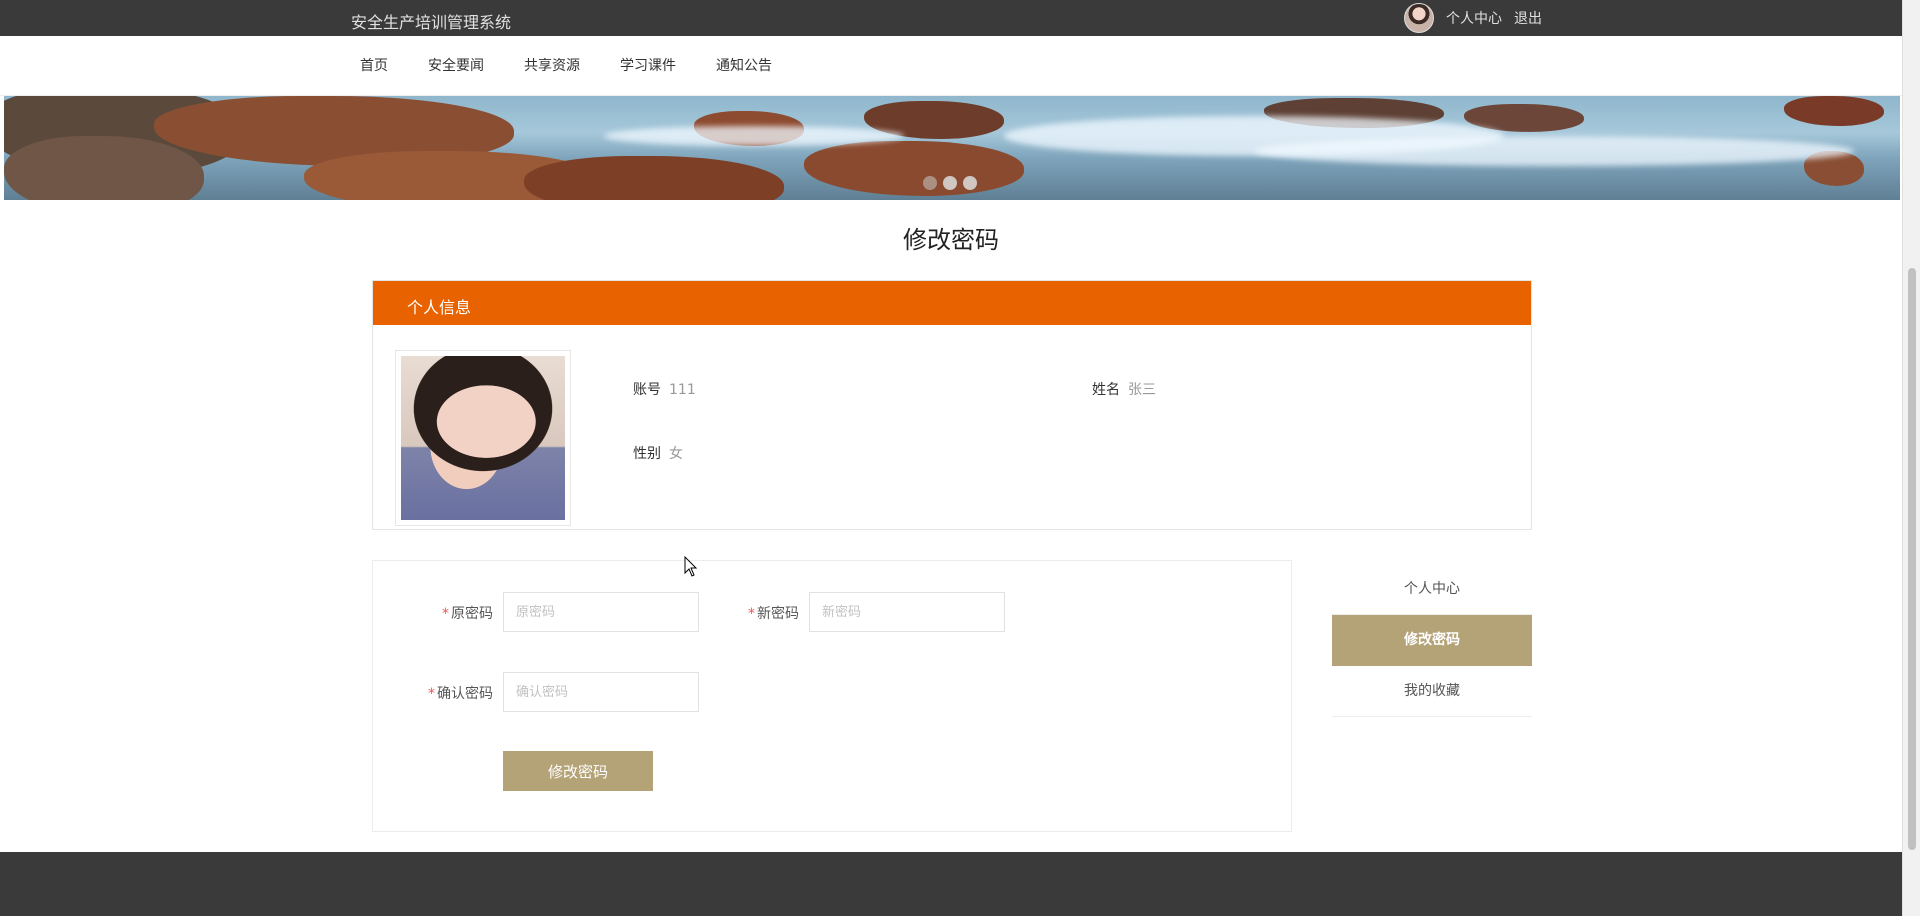 The width and height of the screenshot is (1920, 916). What do you see at coordinates (601, 692) in the screenshot?
I see `confirm-password-input` at bounding box center [601, 692].